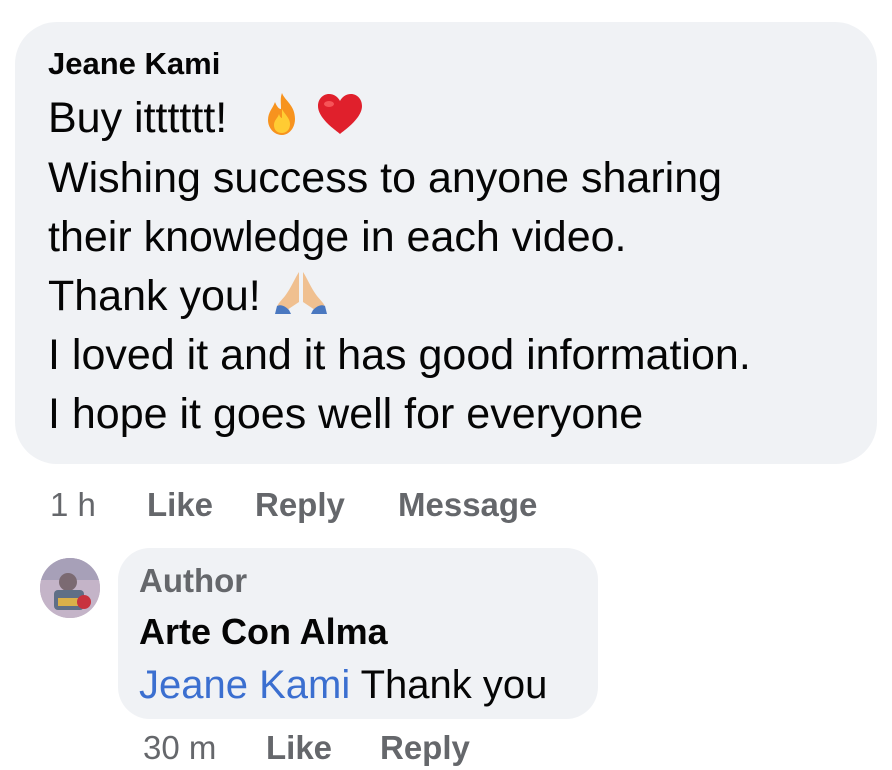  What do you see at coordinates (263, 632) in the screenshot?
I see `reply-author-name: Arte Con Alma` at bounding box center [263, 632].